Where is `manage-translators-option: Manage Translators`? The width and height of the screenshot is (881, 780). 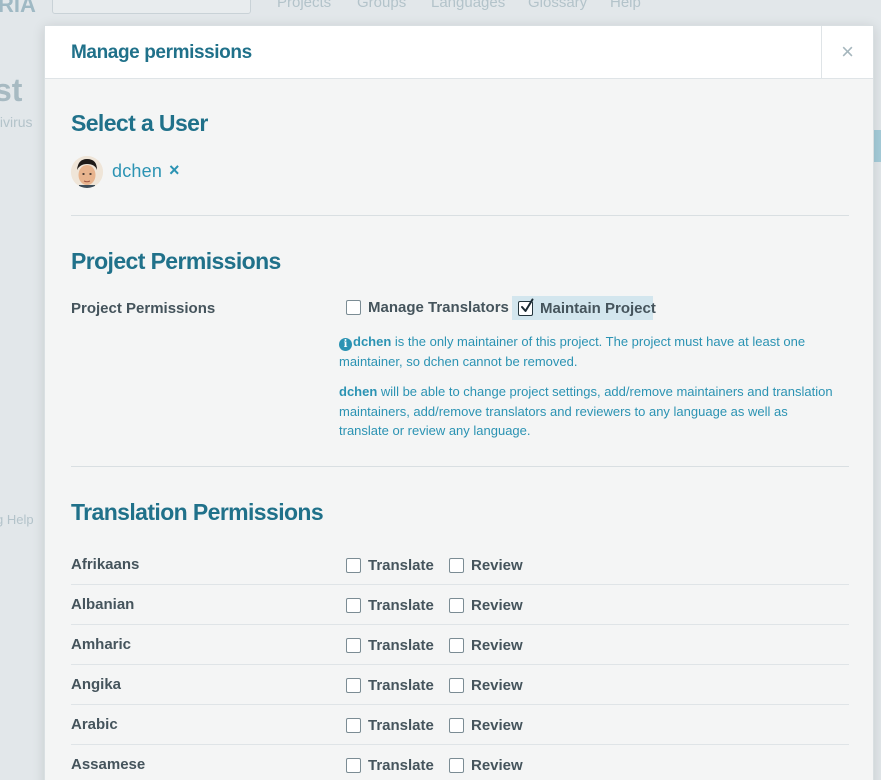
manage-translators-option: Manage Translators is located at coordinates (427, 307).